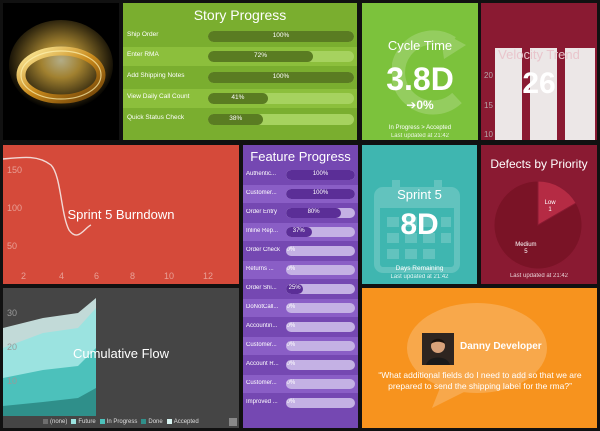 The height and width of the screenshot is (431, 600). I want to click on feature-percent: 80%, so click(313, 212).